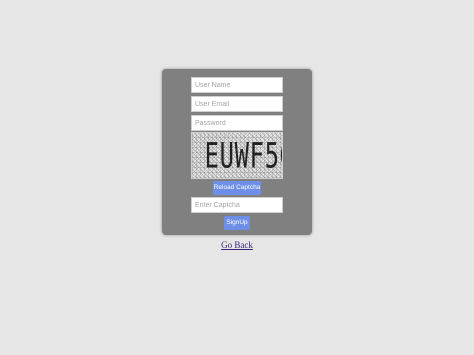 This screenshot has height=355, width=474. I want to click on captcha-input, so click(237, 205).